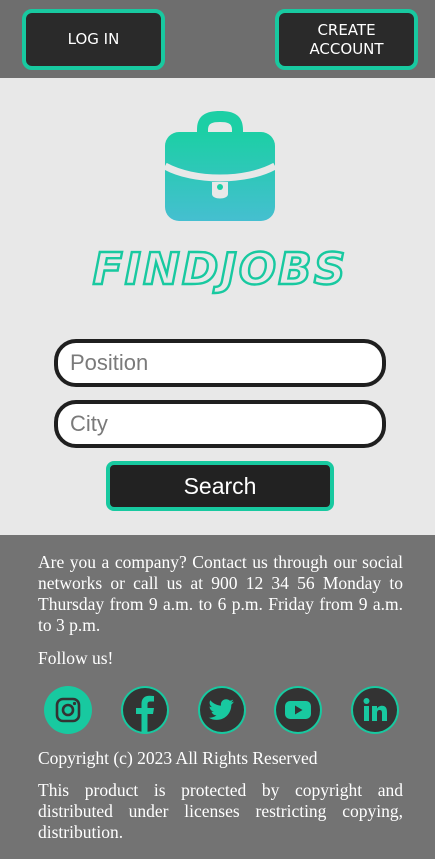  Describe the element at coordinates (346, 39) in the screenshot. I see `create-account-button: CREATE ACCOUNT` at that location.